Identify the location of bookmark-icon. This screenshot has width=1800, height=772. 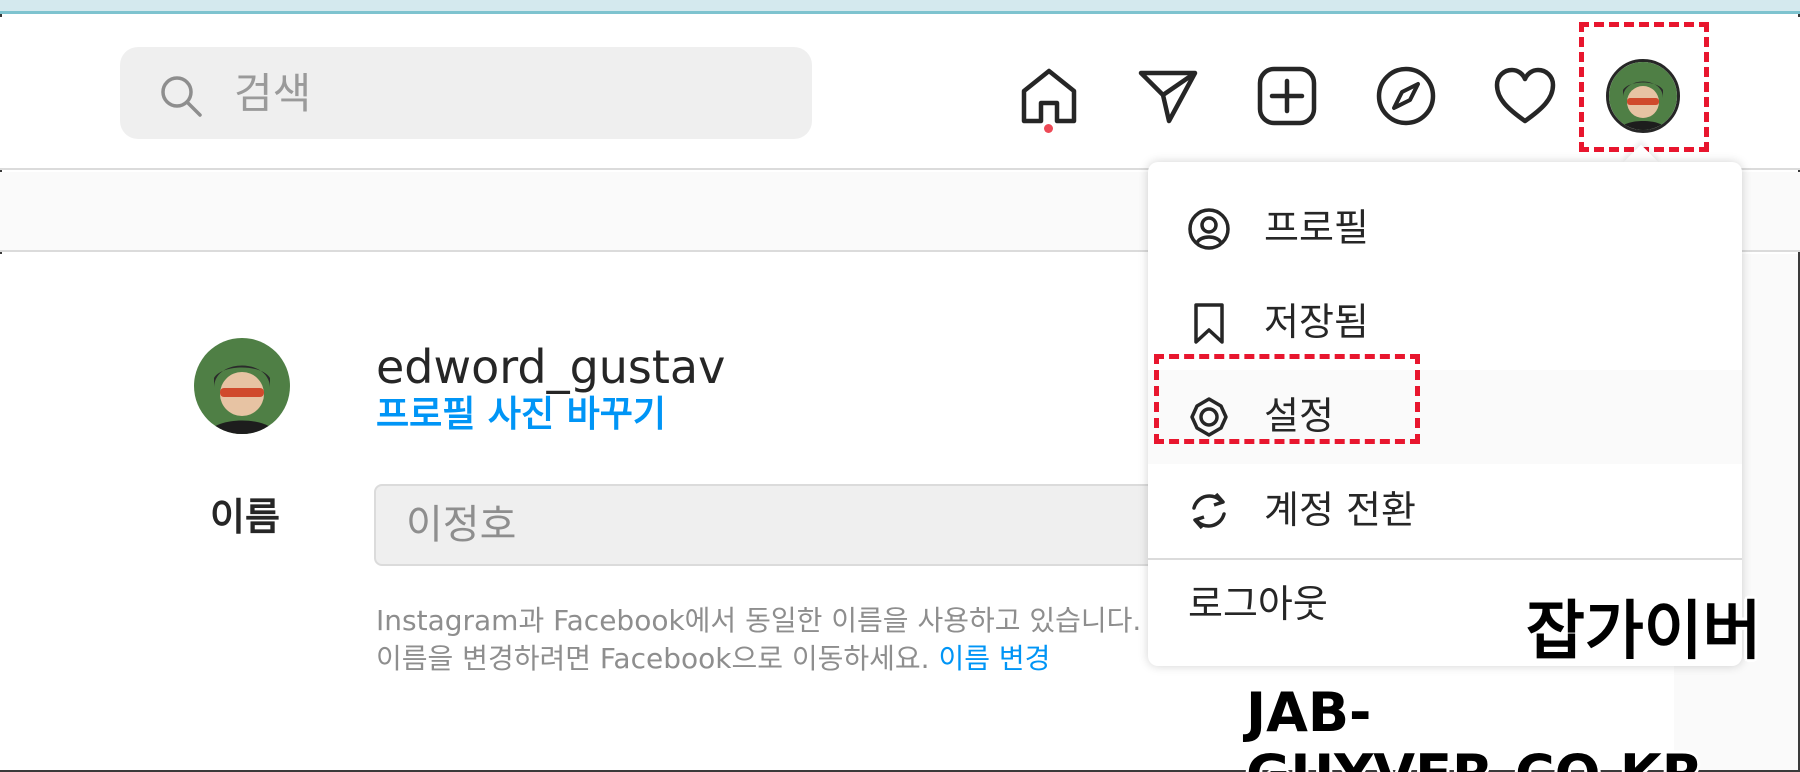
(1209, 323).